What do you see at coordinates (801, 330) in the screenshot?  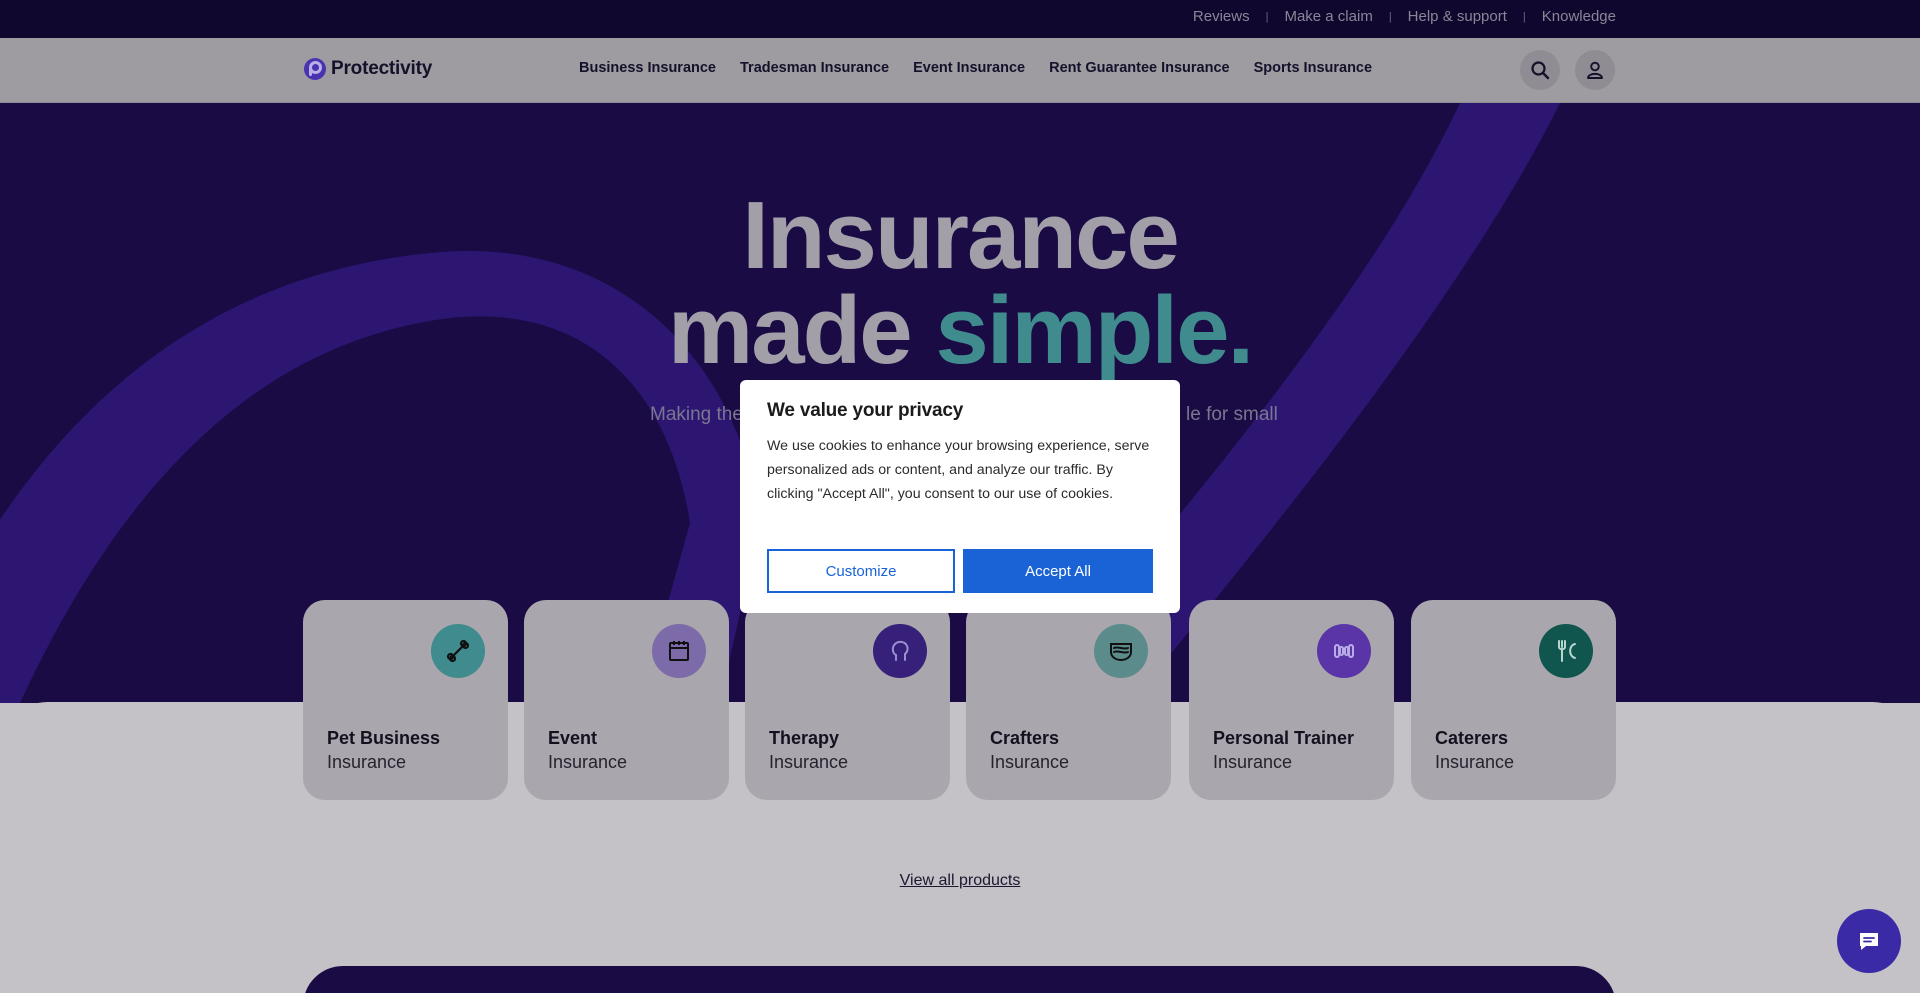 I see `hero-title-made: made` at bounding box center [801, 330].